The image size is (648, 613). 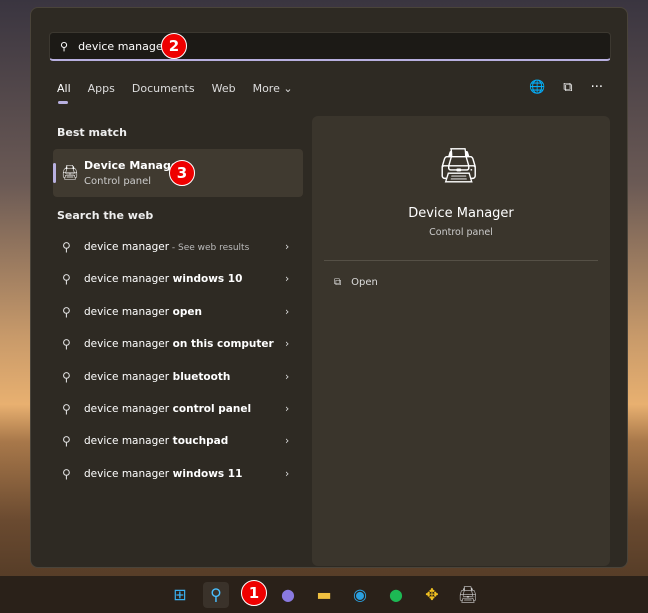 I want to click on search-input: ⚲ device manager, so click(x=330, y=46).